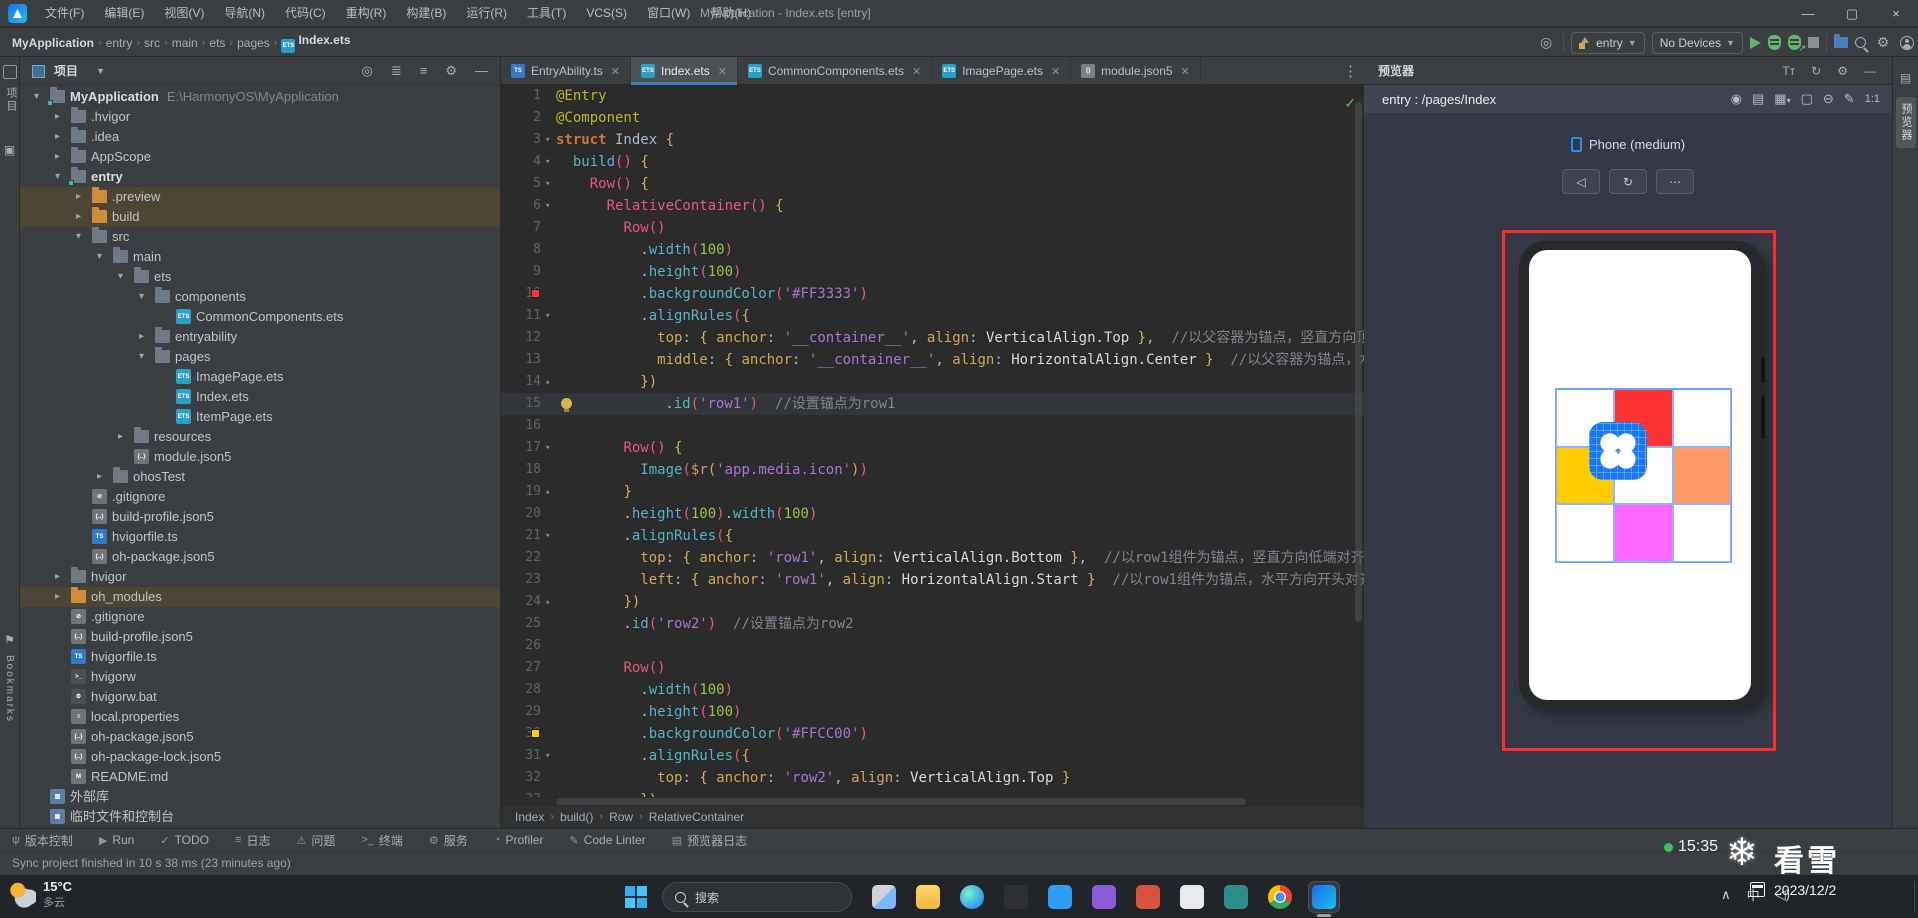  I want to click on hide-panel-icon: —, so click(481, 70).